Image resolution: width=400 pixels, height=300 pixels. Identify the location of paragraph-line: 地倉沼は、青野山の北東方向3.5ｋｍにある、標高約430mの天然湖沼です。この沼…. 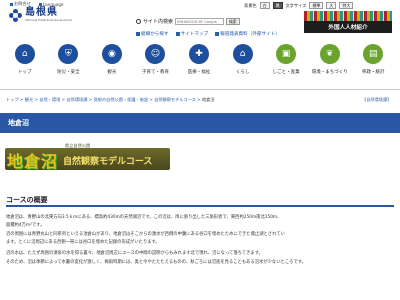
(144, 217).